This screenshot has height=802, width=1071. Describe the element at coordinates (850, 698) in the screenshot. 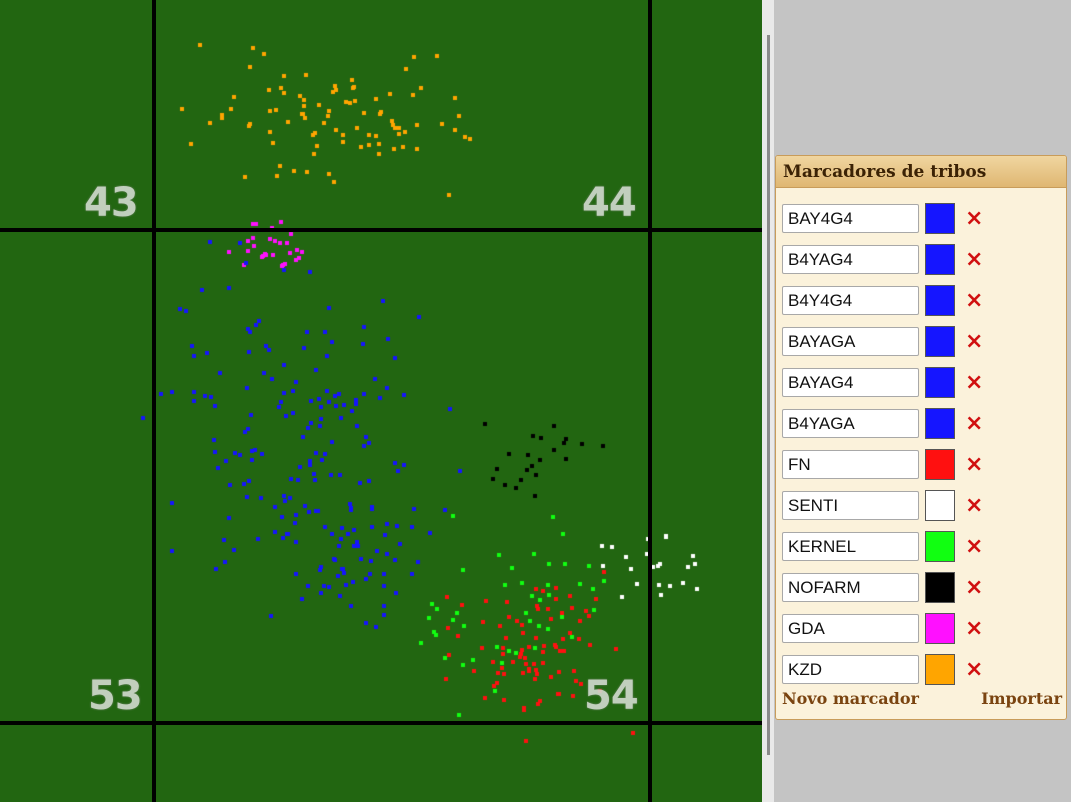

I see `new-marker-link: Novo marcador` at that location.